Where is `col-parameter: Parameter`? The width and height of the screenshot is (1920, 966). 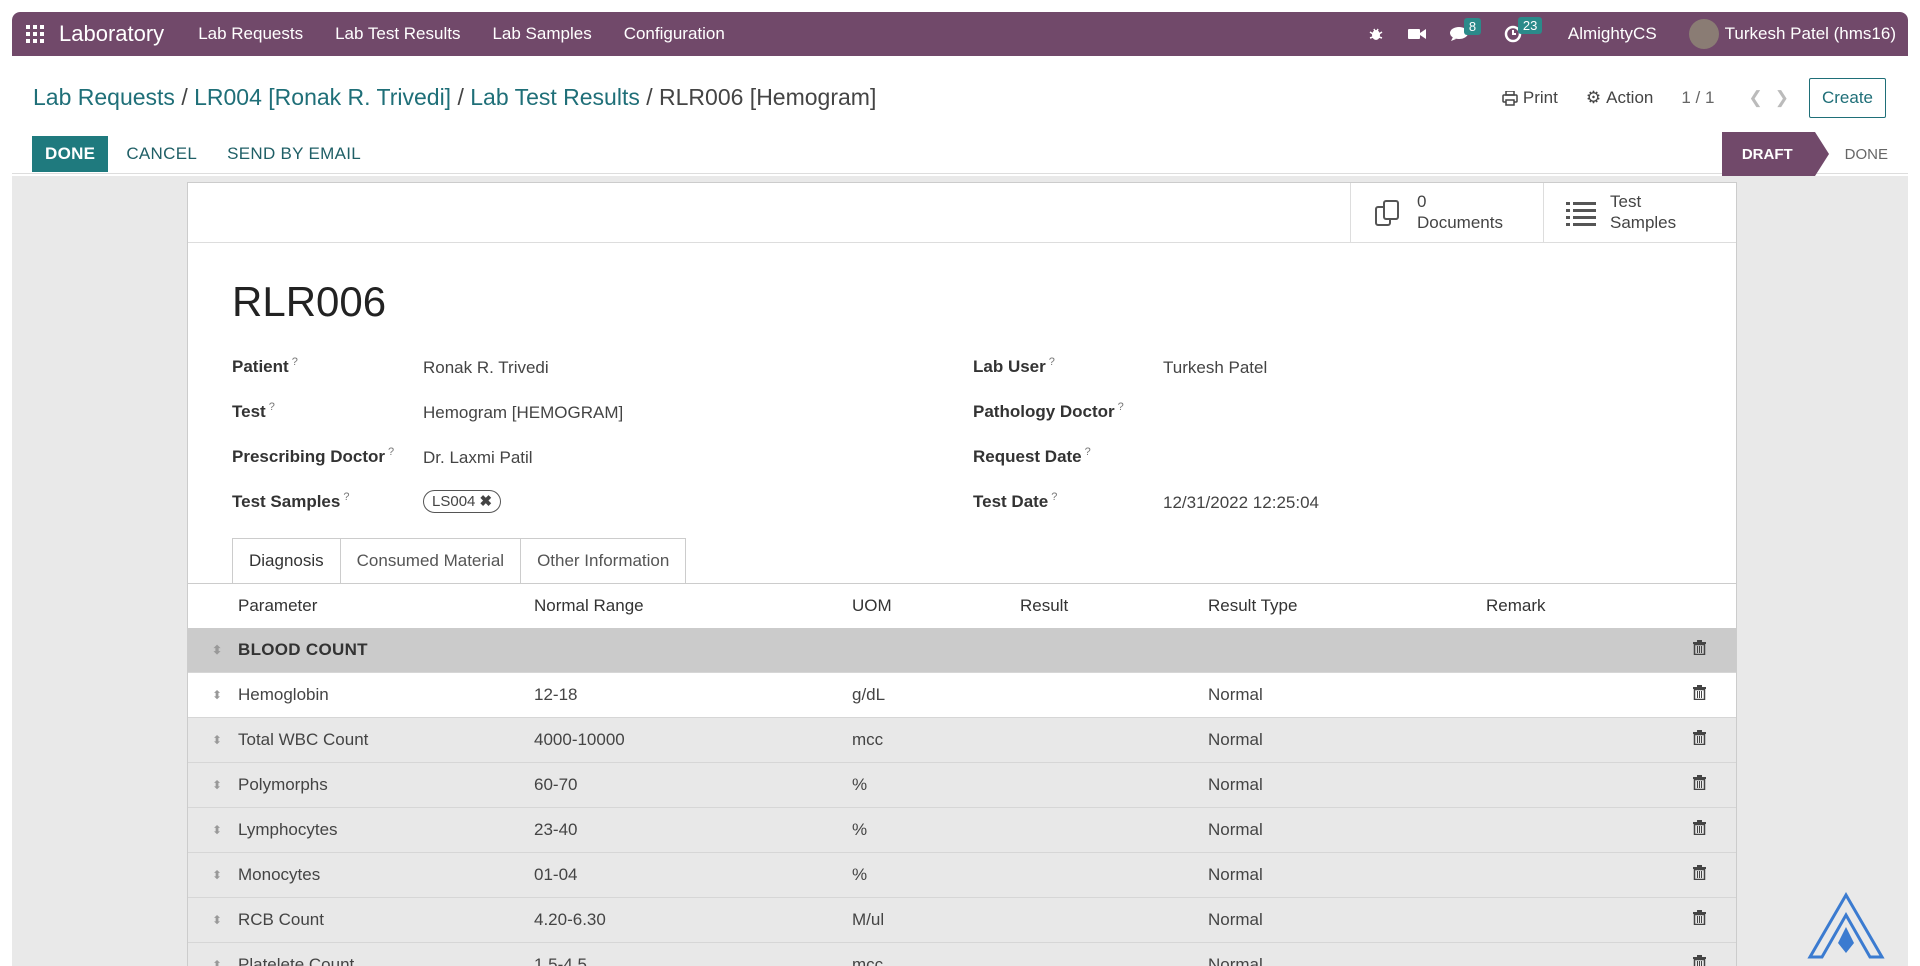
col-parameter: Parameter is located at coordinates (277, 606).